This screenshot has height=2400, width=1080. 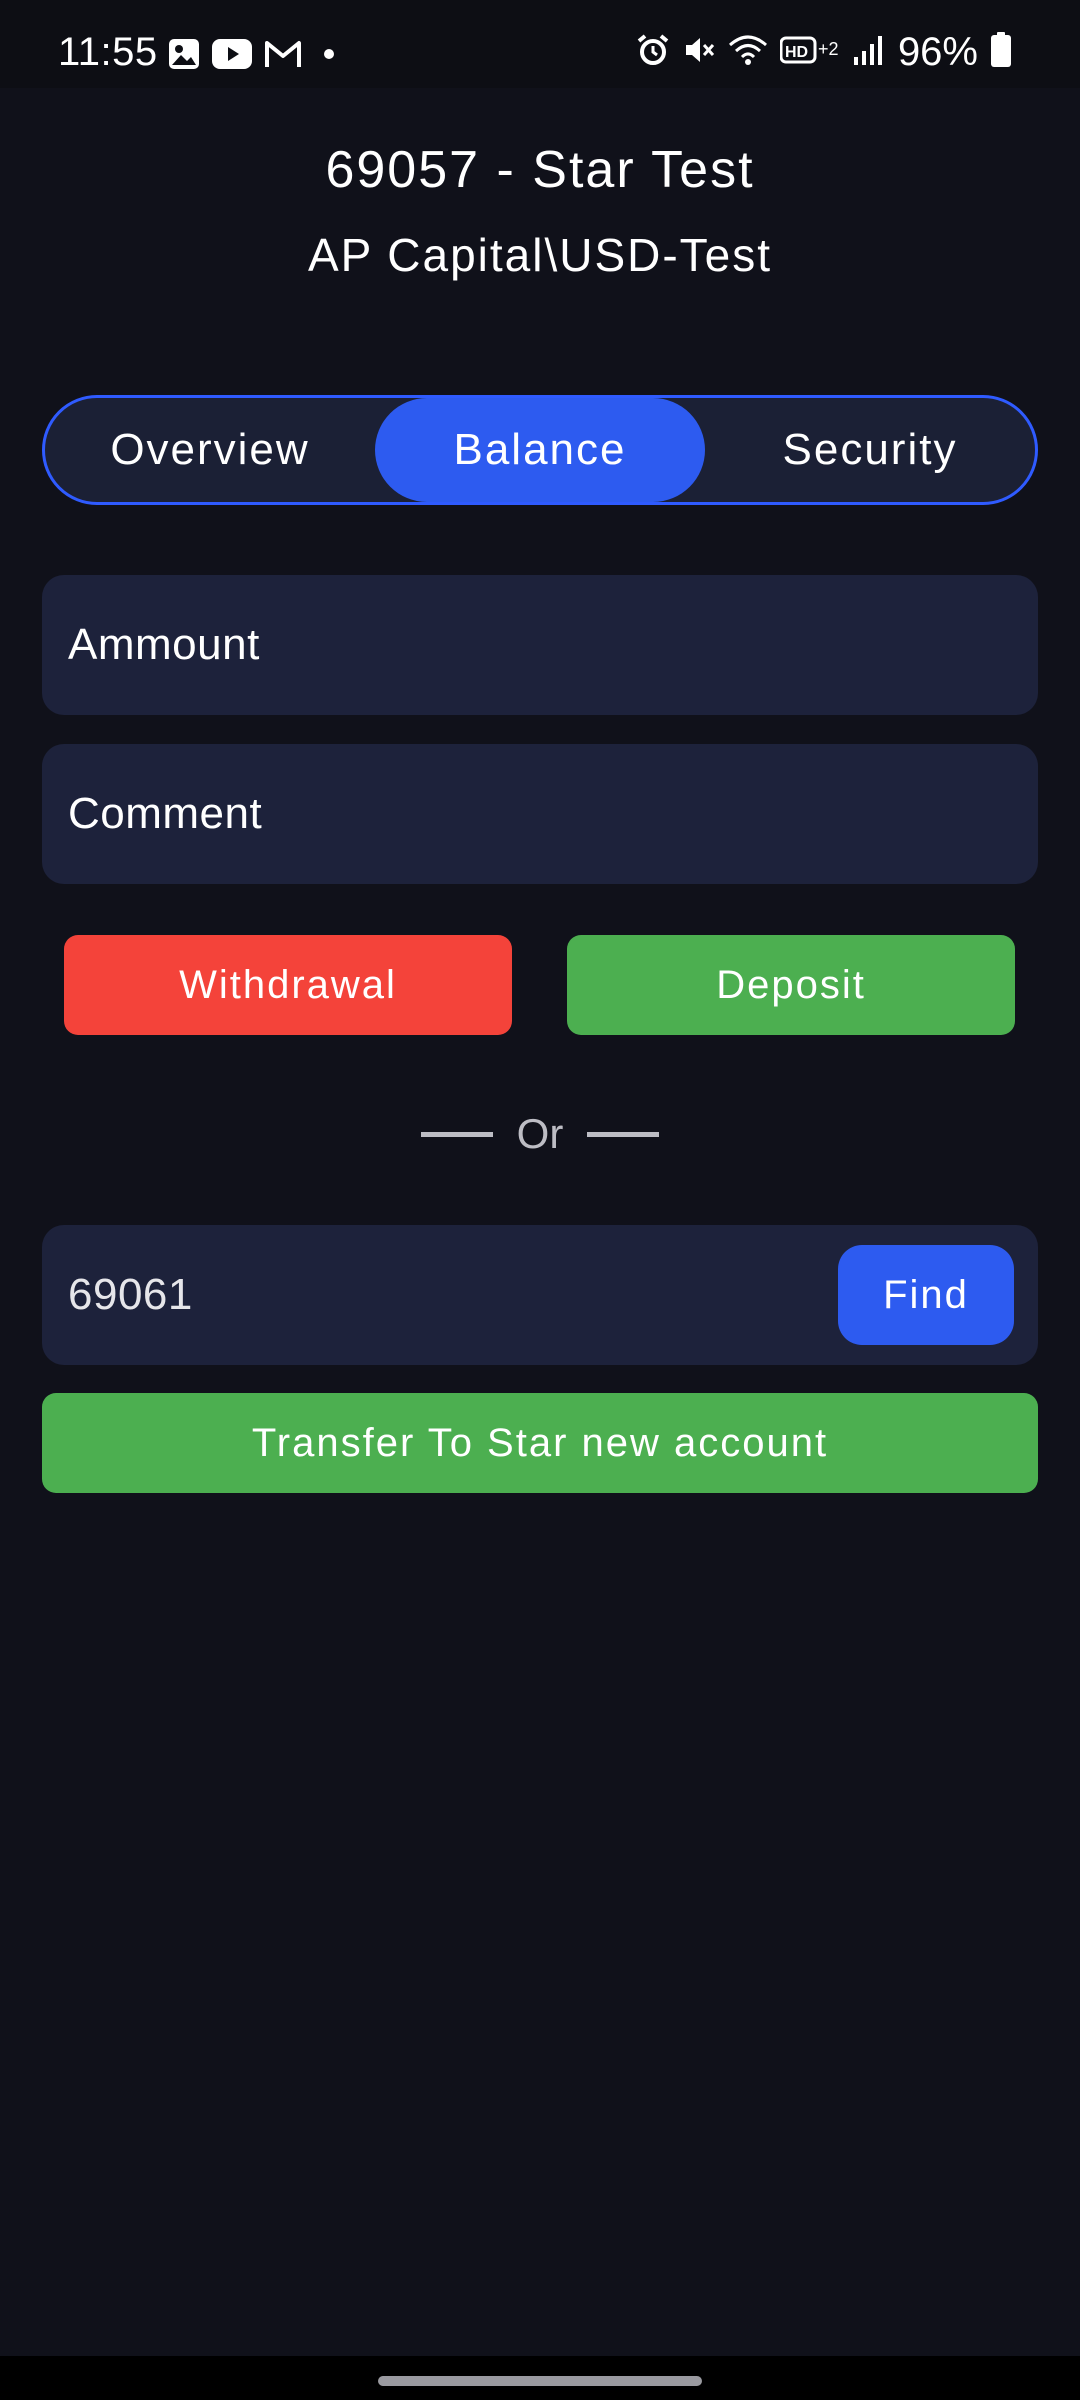 What do you see at coordinates (329, 56) in the screenshot?
I see `dot-icon` at bounding box center [329, 56].